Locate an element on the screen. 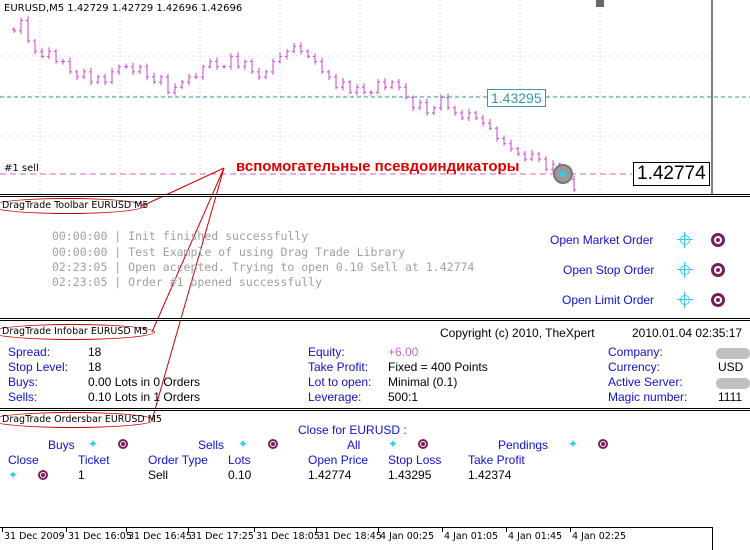  toolbar-separator is located at coordinates (375, 195).